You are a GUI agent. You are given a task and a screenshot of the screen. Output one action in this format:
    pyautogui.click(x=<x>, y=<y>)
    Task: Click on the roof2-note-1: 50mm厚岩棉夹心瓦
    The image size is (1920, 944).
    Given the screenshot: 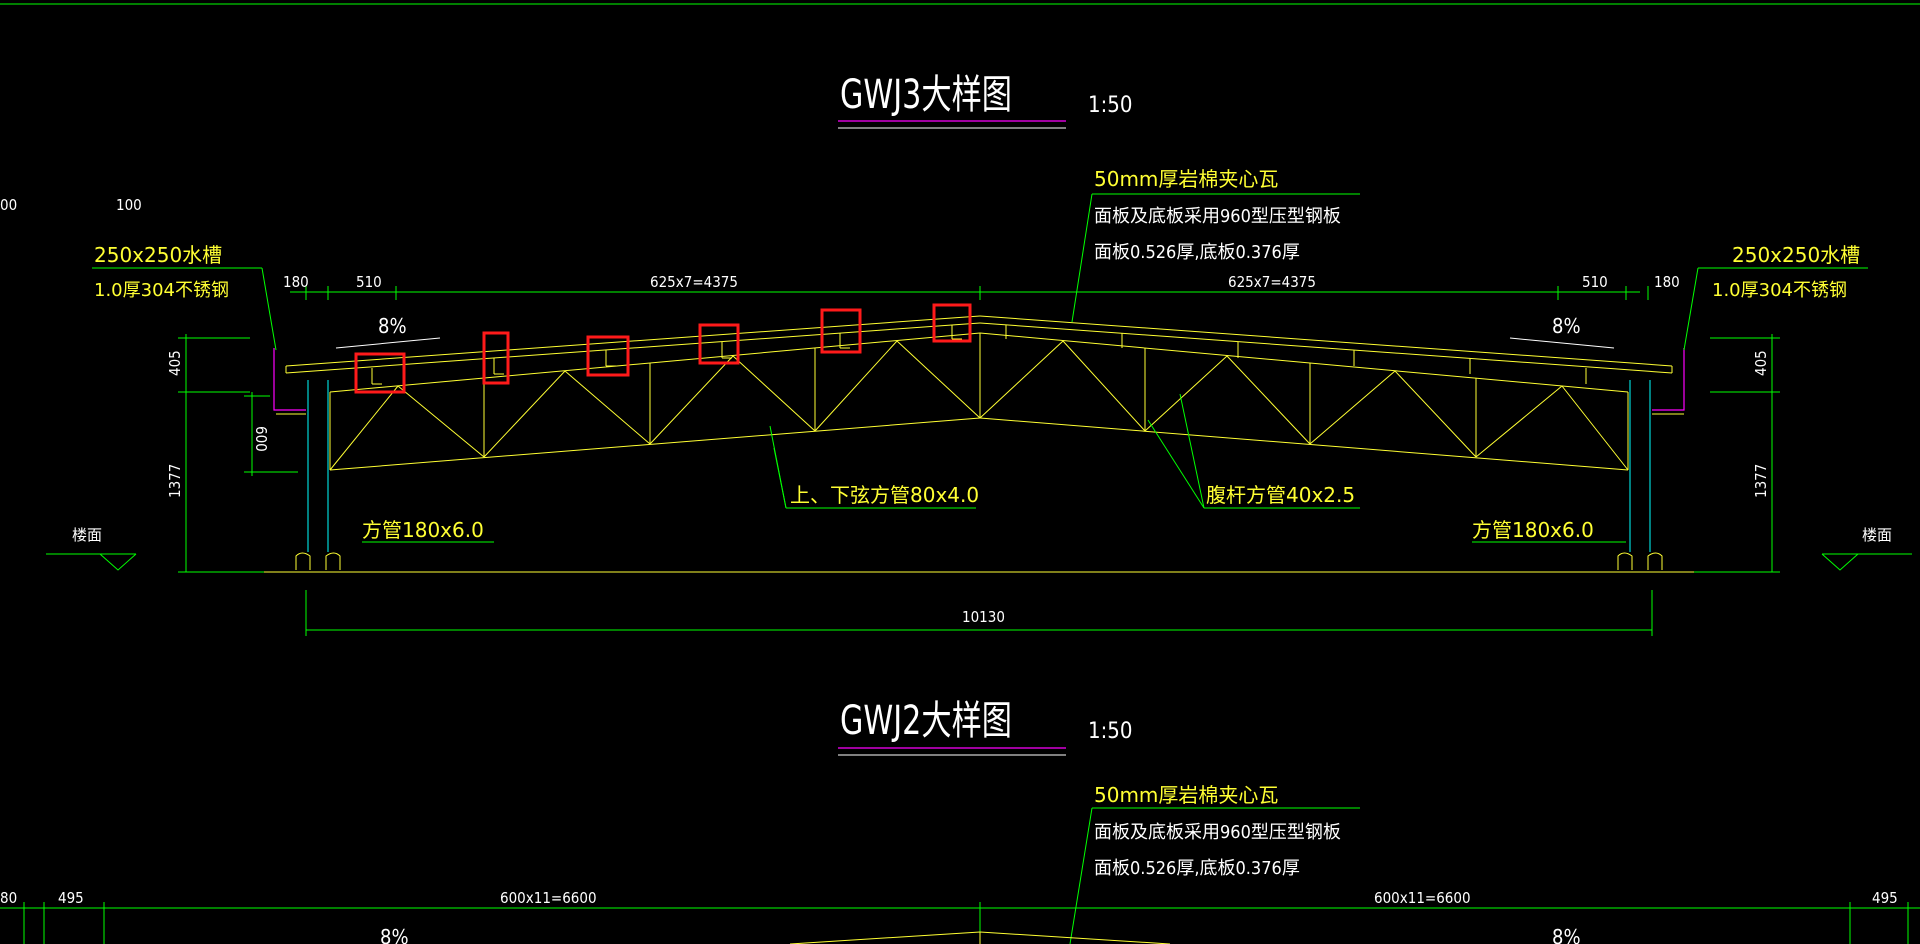 What is the action you would take?
    pyautogui.click(x=1186, y=795)
    